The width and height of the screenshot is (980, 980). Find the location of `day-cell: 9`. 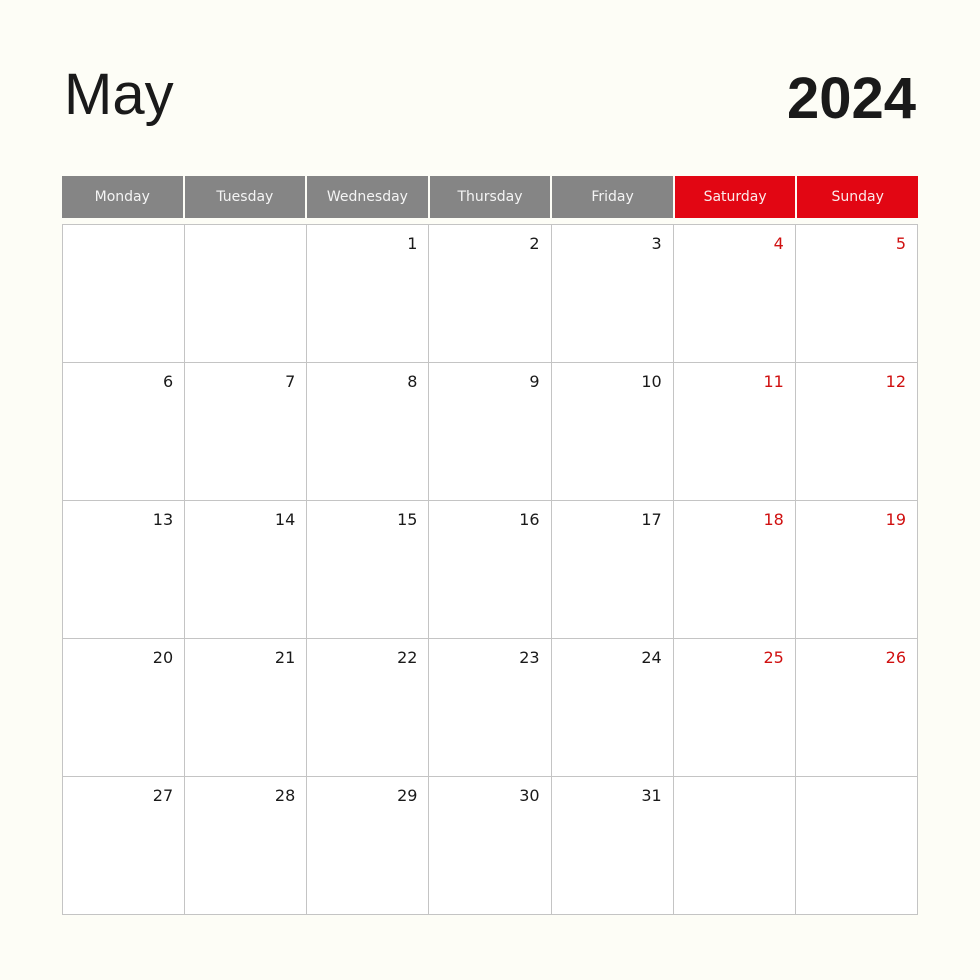

day-cell: 9 is located at coordinates (490, 432).